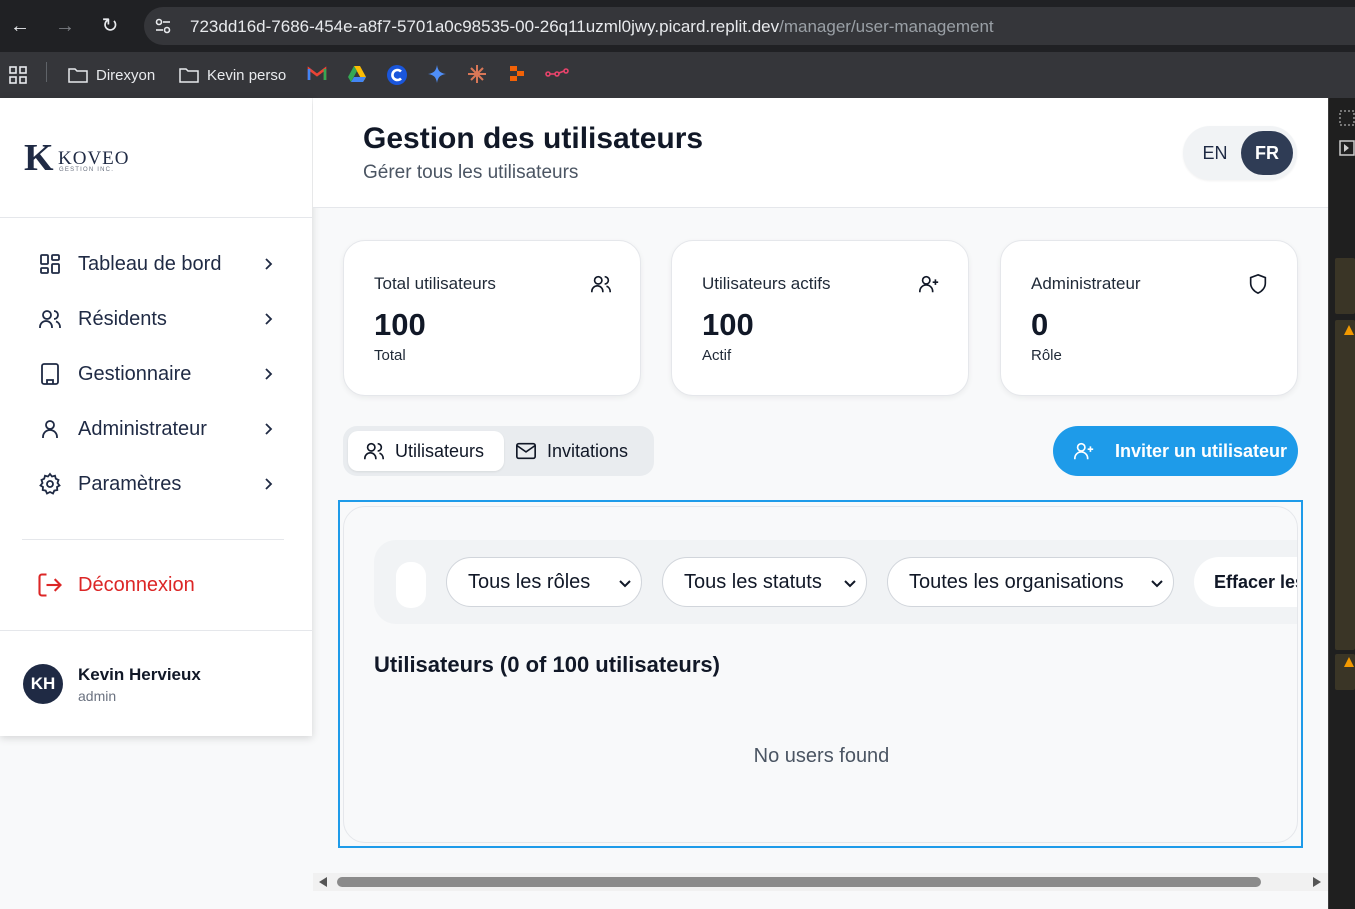 This screenshot has width=1355, height=909. I want to click on clear-filters-button: Effacer les filt, so click(1245, 582).